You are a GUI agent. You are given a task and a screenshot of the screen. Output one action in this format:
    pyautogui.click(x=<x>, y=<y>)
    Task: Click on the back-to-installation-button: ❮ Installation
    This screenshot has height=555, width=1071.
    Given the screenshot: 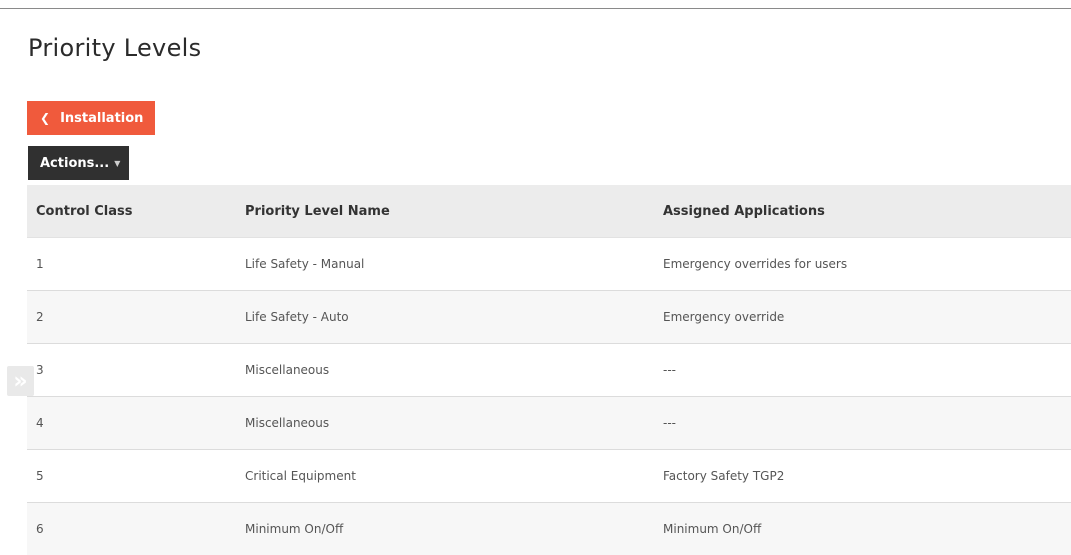 What is the action you would take?
    pyautogui.click(x=91, y=118)
    